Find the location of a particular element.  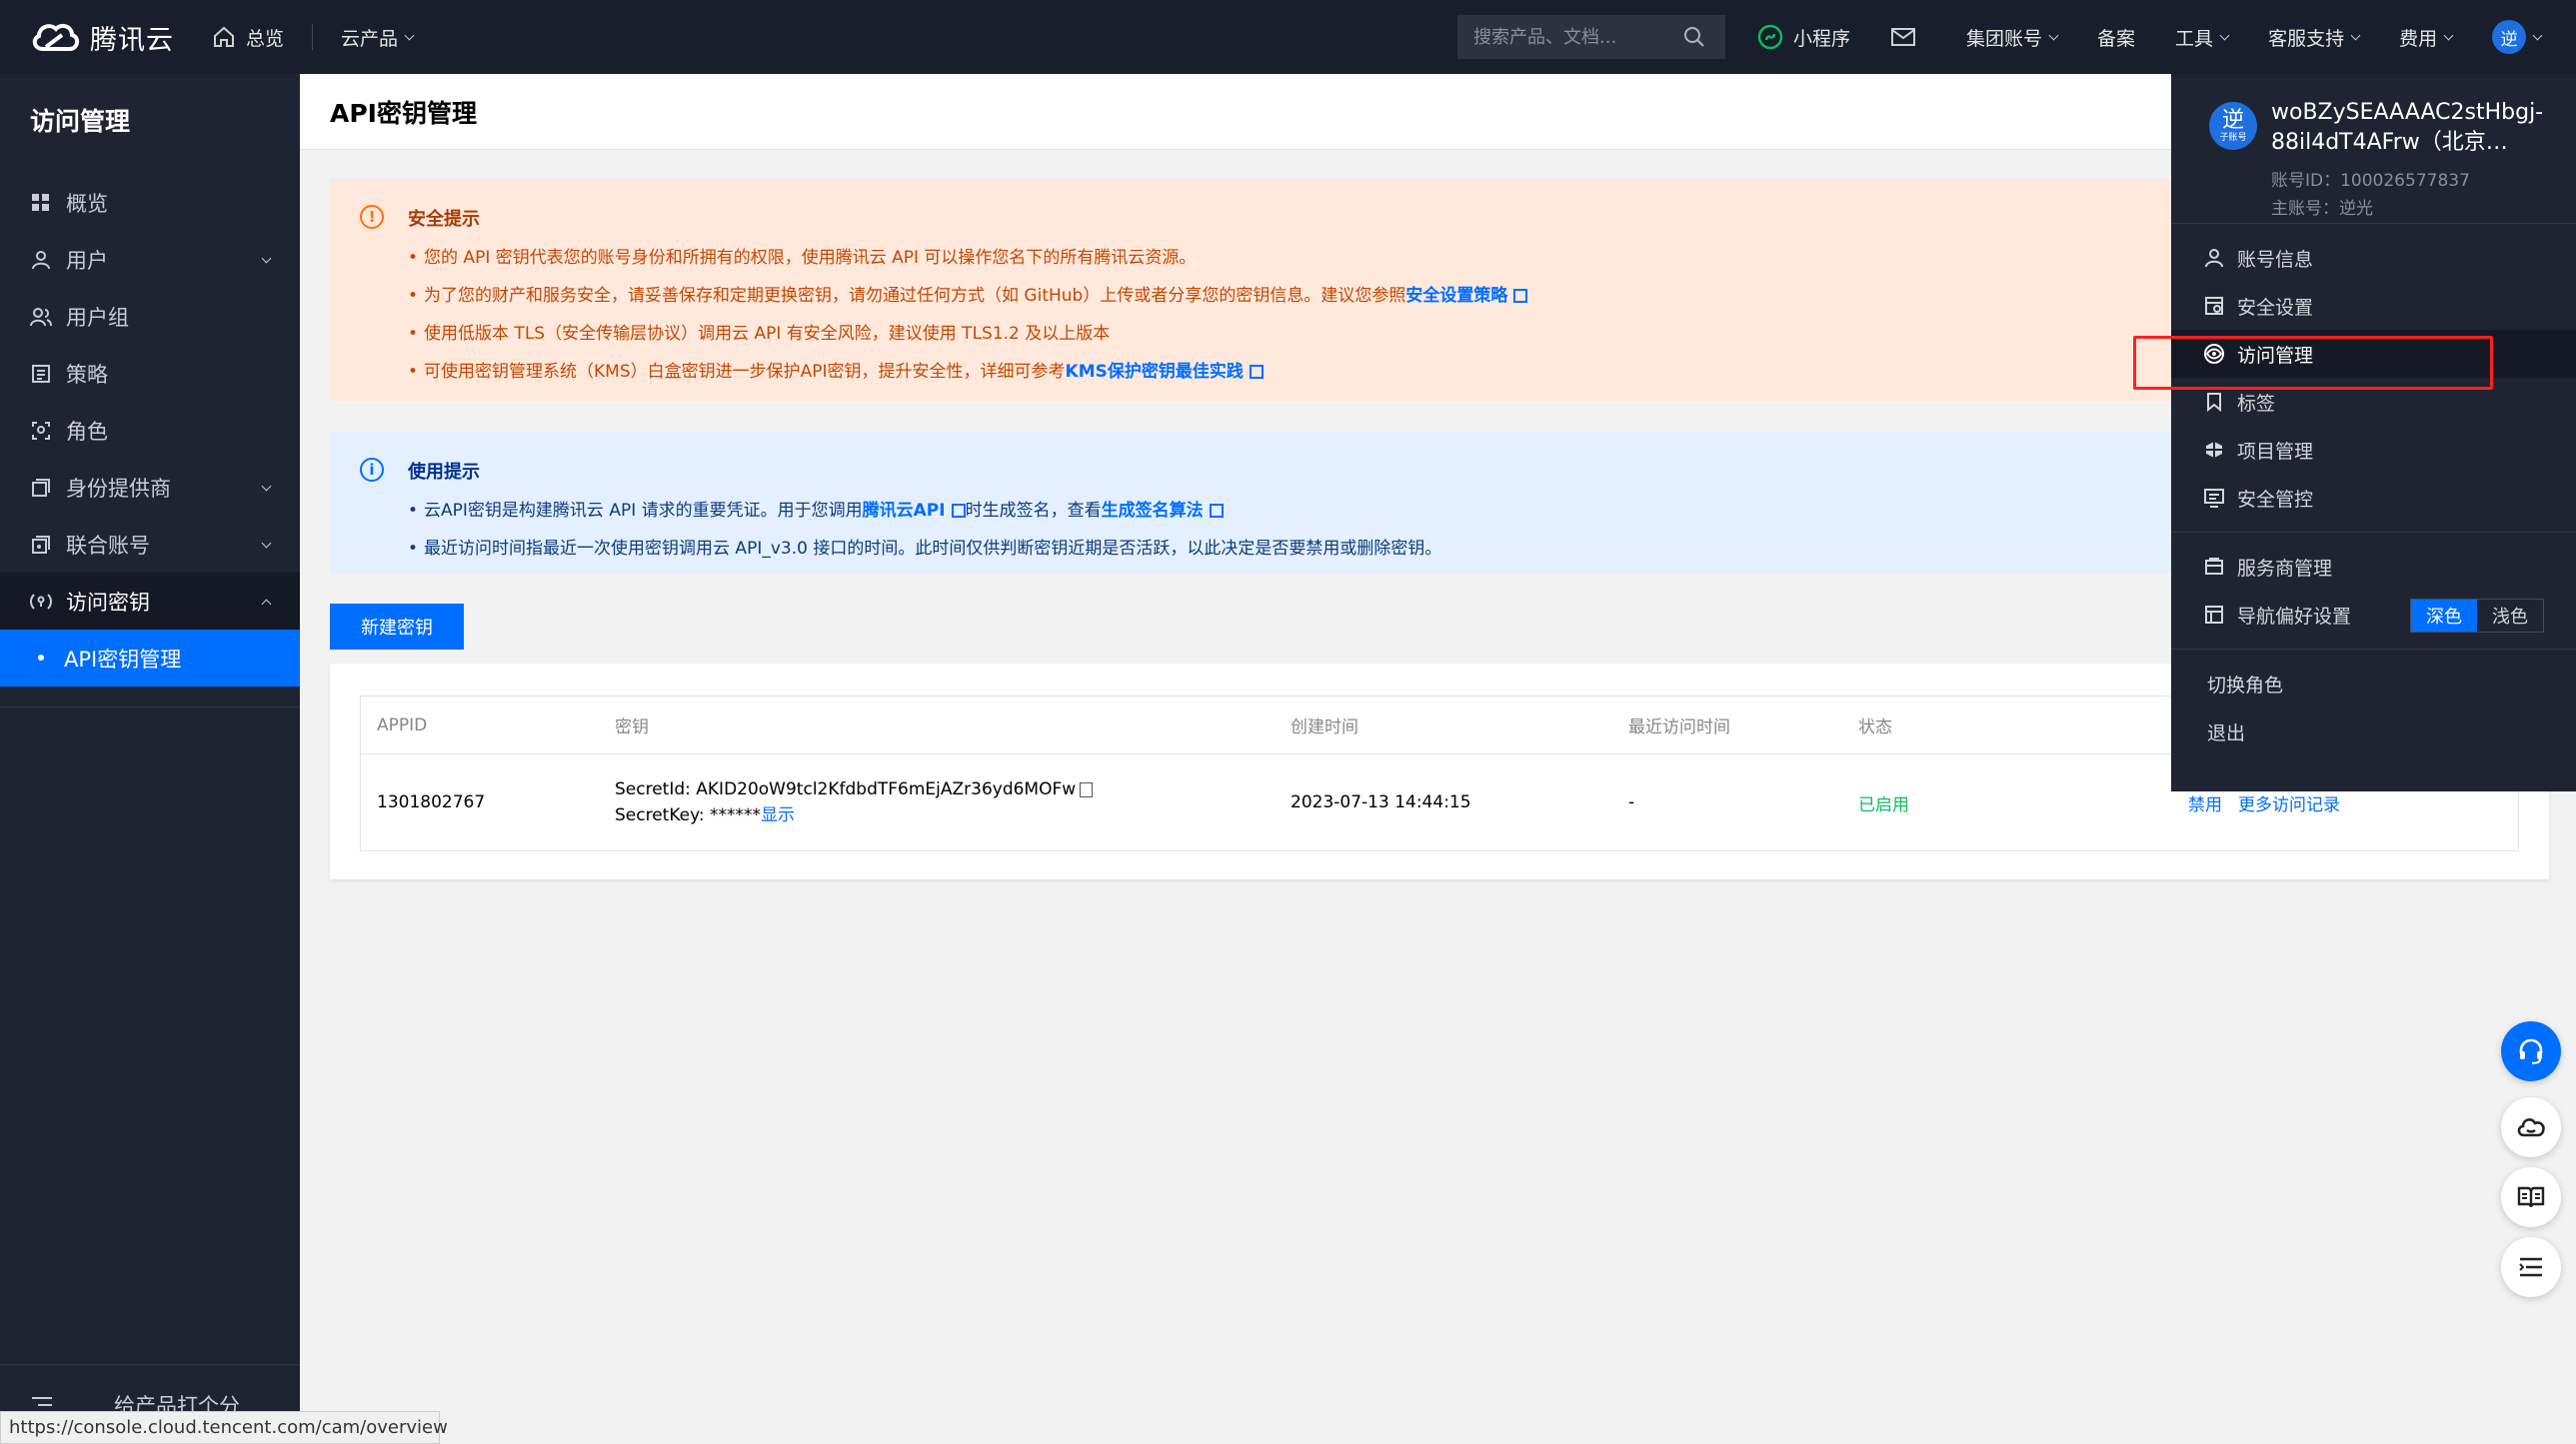

tools-menu: 工具 is located at coordinates (2202, 37).